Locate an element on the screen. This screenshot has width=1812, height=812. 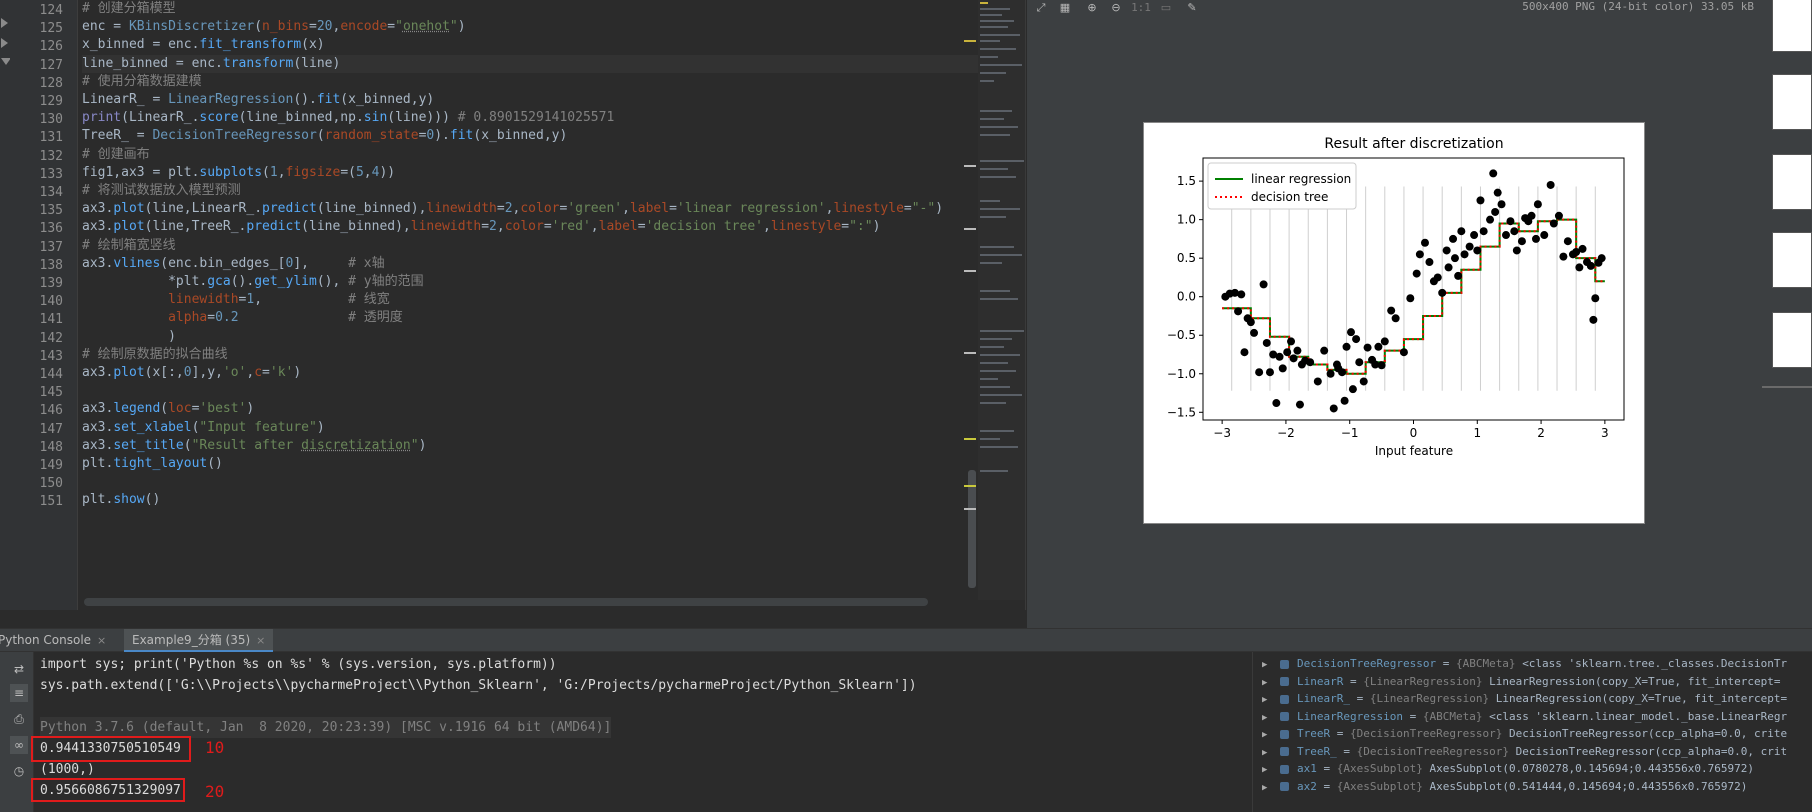
variable-name: DecisionTreeRegressor is located at coordinates (1367, 663).